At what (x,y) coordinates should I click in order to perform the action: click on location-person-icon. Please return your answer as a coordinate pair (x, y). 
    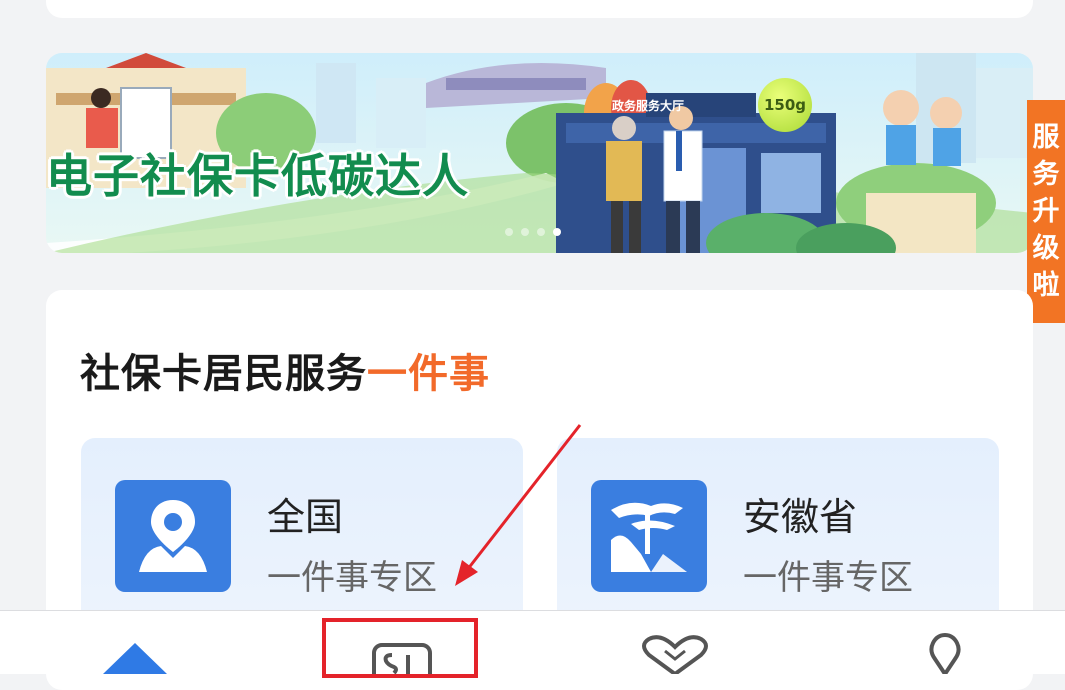
    Looking at the image, I should click on (173, 536).